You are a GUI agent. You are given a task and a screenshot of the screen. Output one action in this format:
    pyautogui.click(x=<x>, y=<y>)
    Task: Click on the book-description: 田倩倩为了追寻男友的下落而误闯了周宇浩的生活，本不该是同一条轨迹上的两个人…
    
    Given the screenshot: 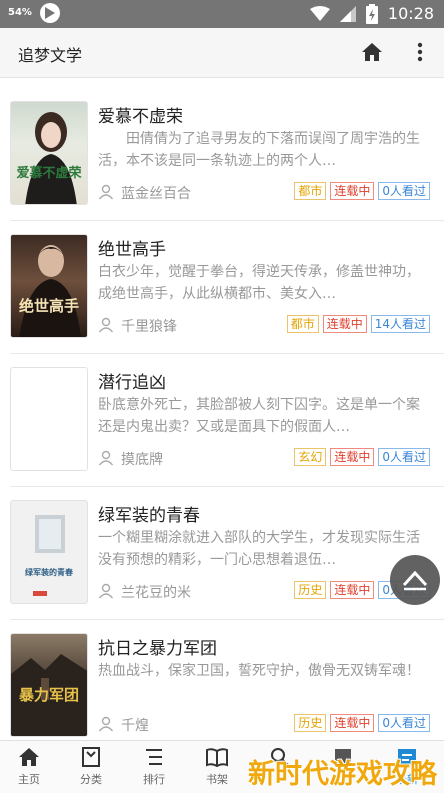 What is the action you would take?
    pyautogui.click(x=259, y=150)
    